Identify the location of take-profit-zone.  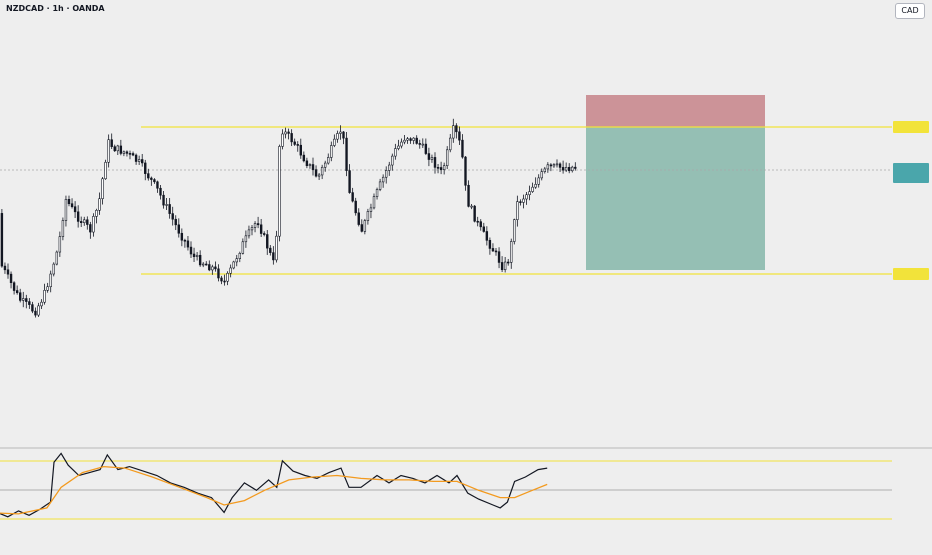
(675, 198).